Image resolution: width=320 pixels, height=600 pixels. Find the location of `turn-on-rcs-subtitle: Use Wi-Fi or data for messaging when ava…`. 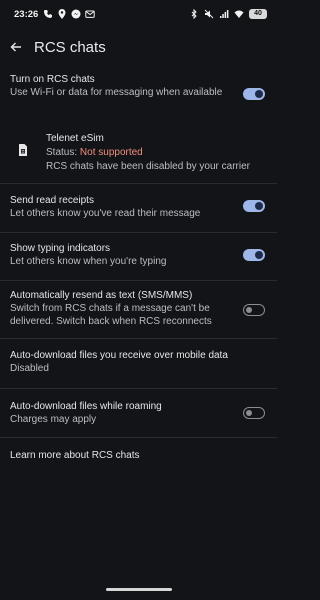

turn-on-rcs-subtitle: Use Wi-Fi or data for messaging when ava… is located at coordinates (116, 92).